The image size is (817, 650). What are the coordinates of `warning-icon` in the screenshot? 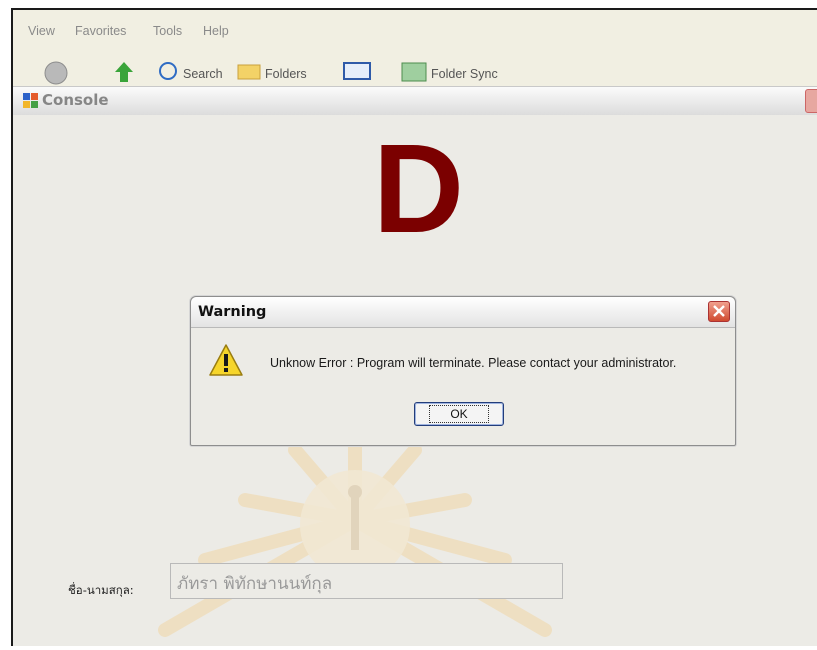 It's located at (226, 362).